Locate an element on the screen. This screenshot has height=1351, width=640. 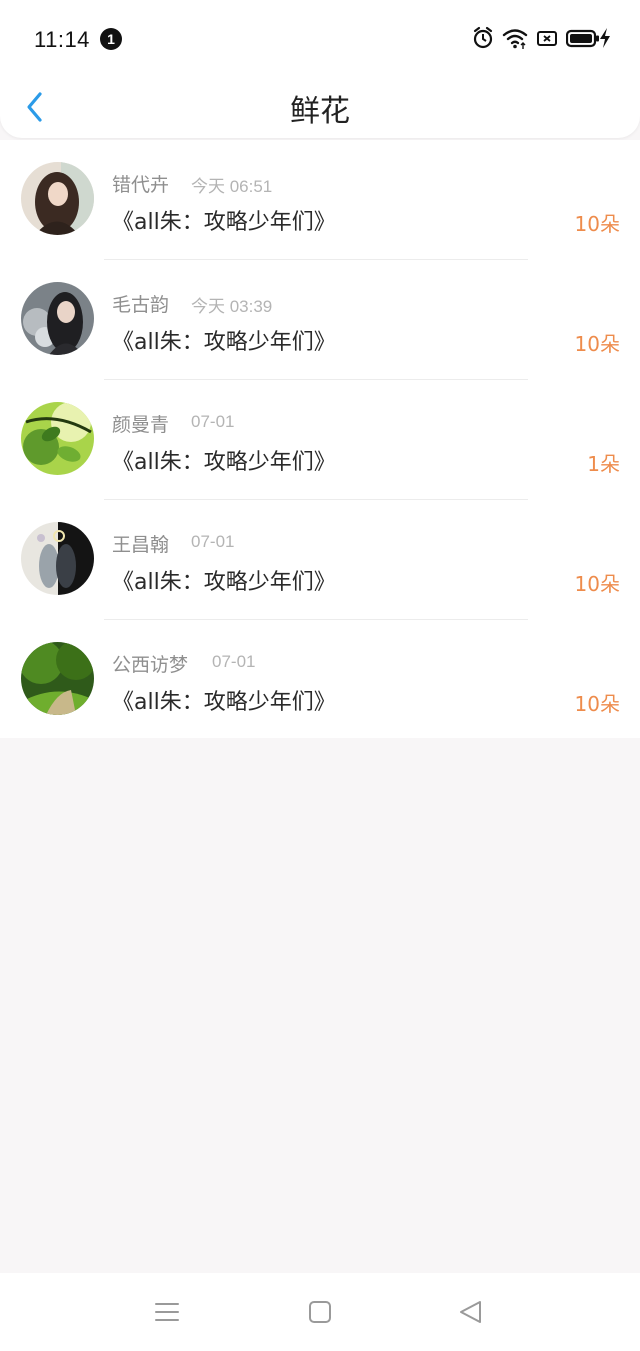
menu-icon is located at coordinates (167, 1312).